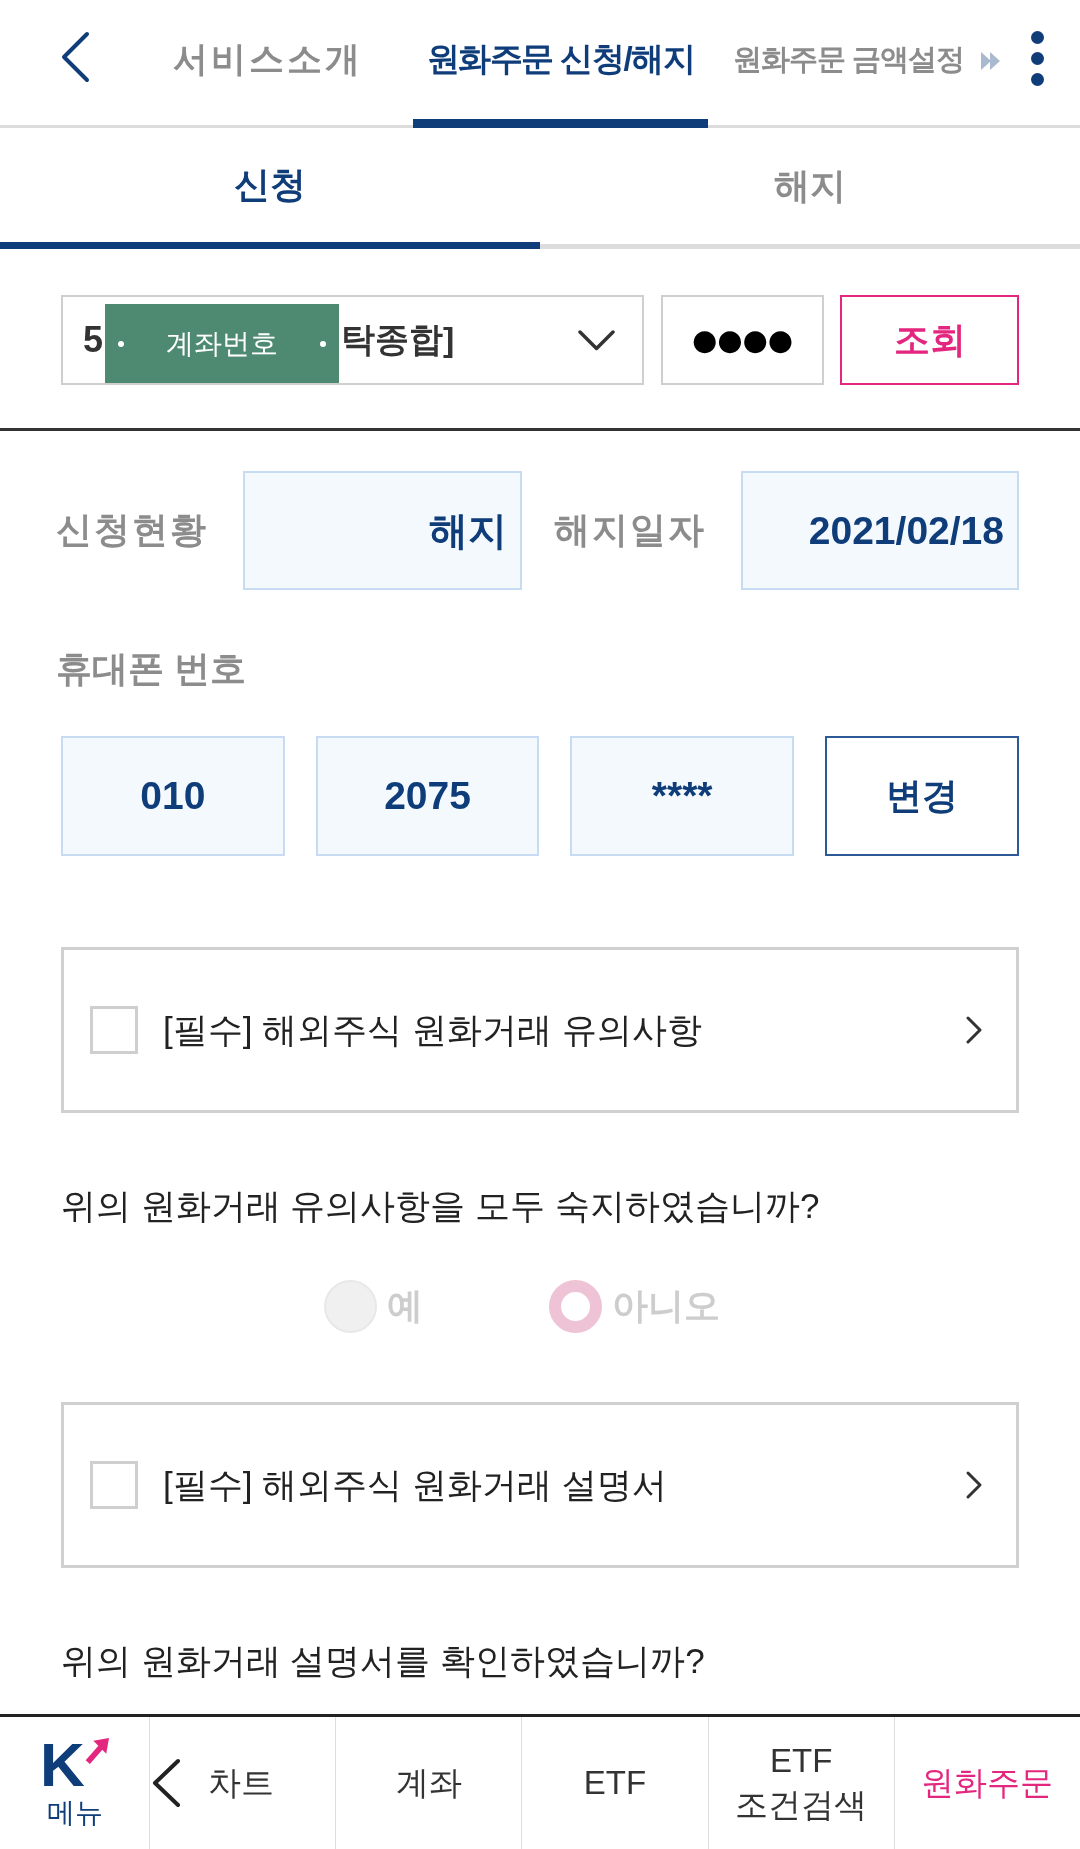 This screenshot has height=1849, width=1080. What do you see at coordinates (742, 340) in the screenshot?
I see `password-field: ●●●●` at bounding box center [742, 340].